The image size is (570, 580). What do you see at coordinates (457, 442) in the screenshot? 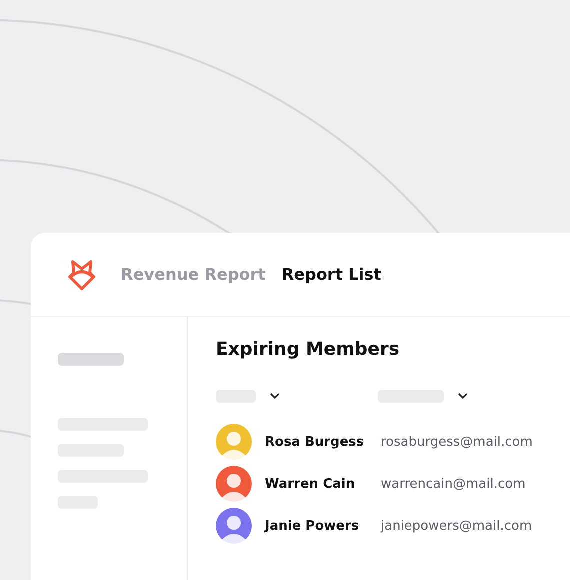
I see `member-email: rosaburgess@mail.com` at bounding box center [457, 442].